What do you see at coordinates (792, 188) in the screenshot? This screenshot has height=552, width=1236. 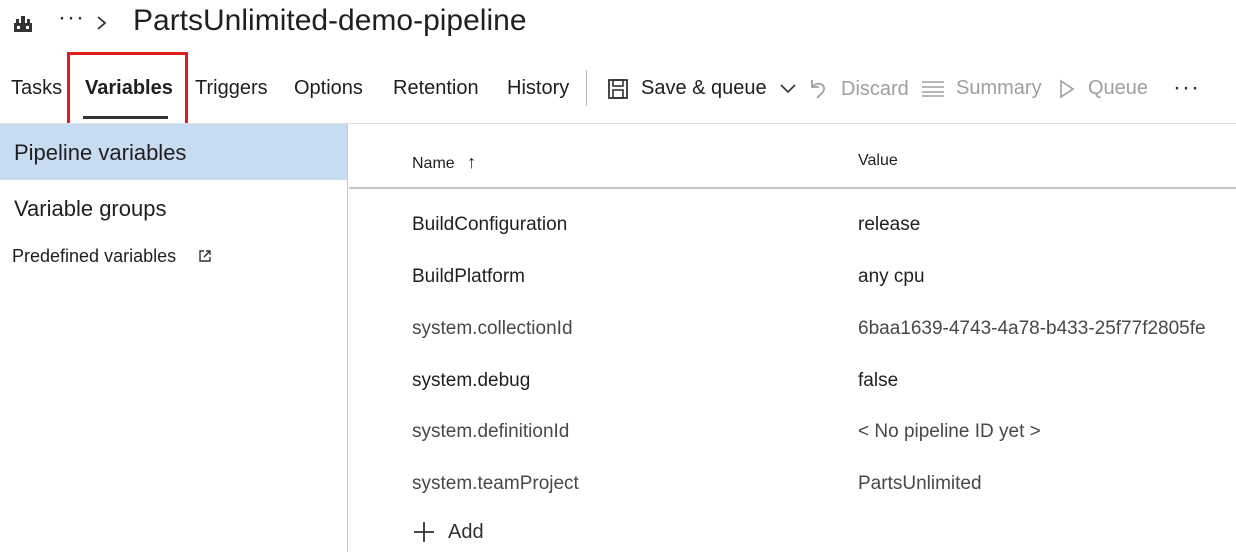 I see `table-header-divider` at bounding box center [792, 188].